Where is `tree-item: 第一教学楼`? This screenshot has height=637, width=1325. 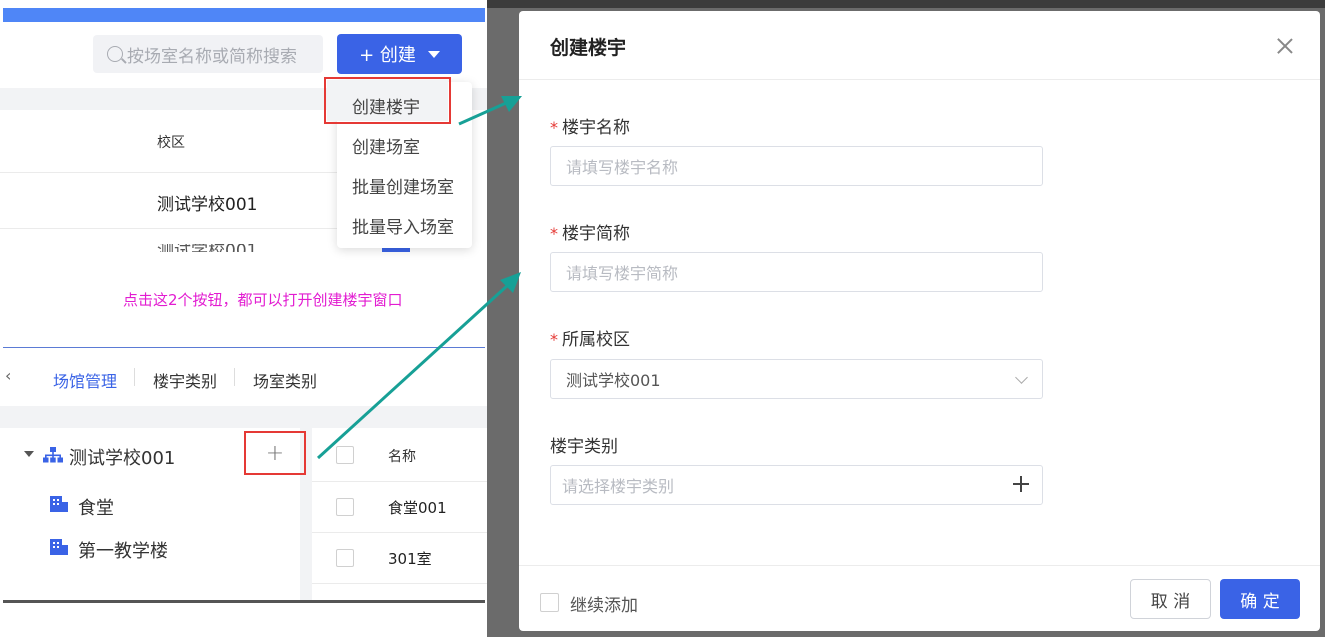
tree-item: 第一教学楼 is located at coordinates (123, 550).